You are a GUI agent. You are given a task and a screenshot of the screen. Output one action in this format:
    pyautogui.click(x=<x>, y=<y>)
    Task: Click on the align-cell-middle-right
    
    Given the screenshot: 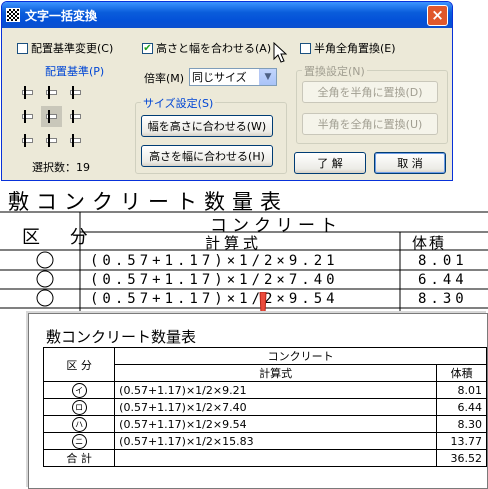 What is the action you would take?
    pyautogui.click(x=75, y=116)
    